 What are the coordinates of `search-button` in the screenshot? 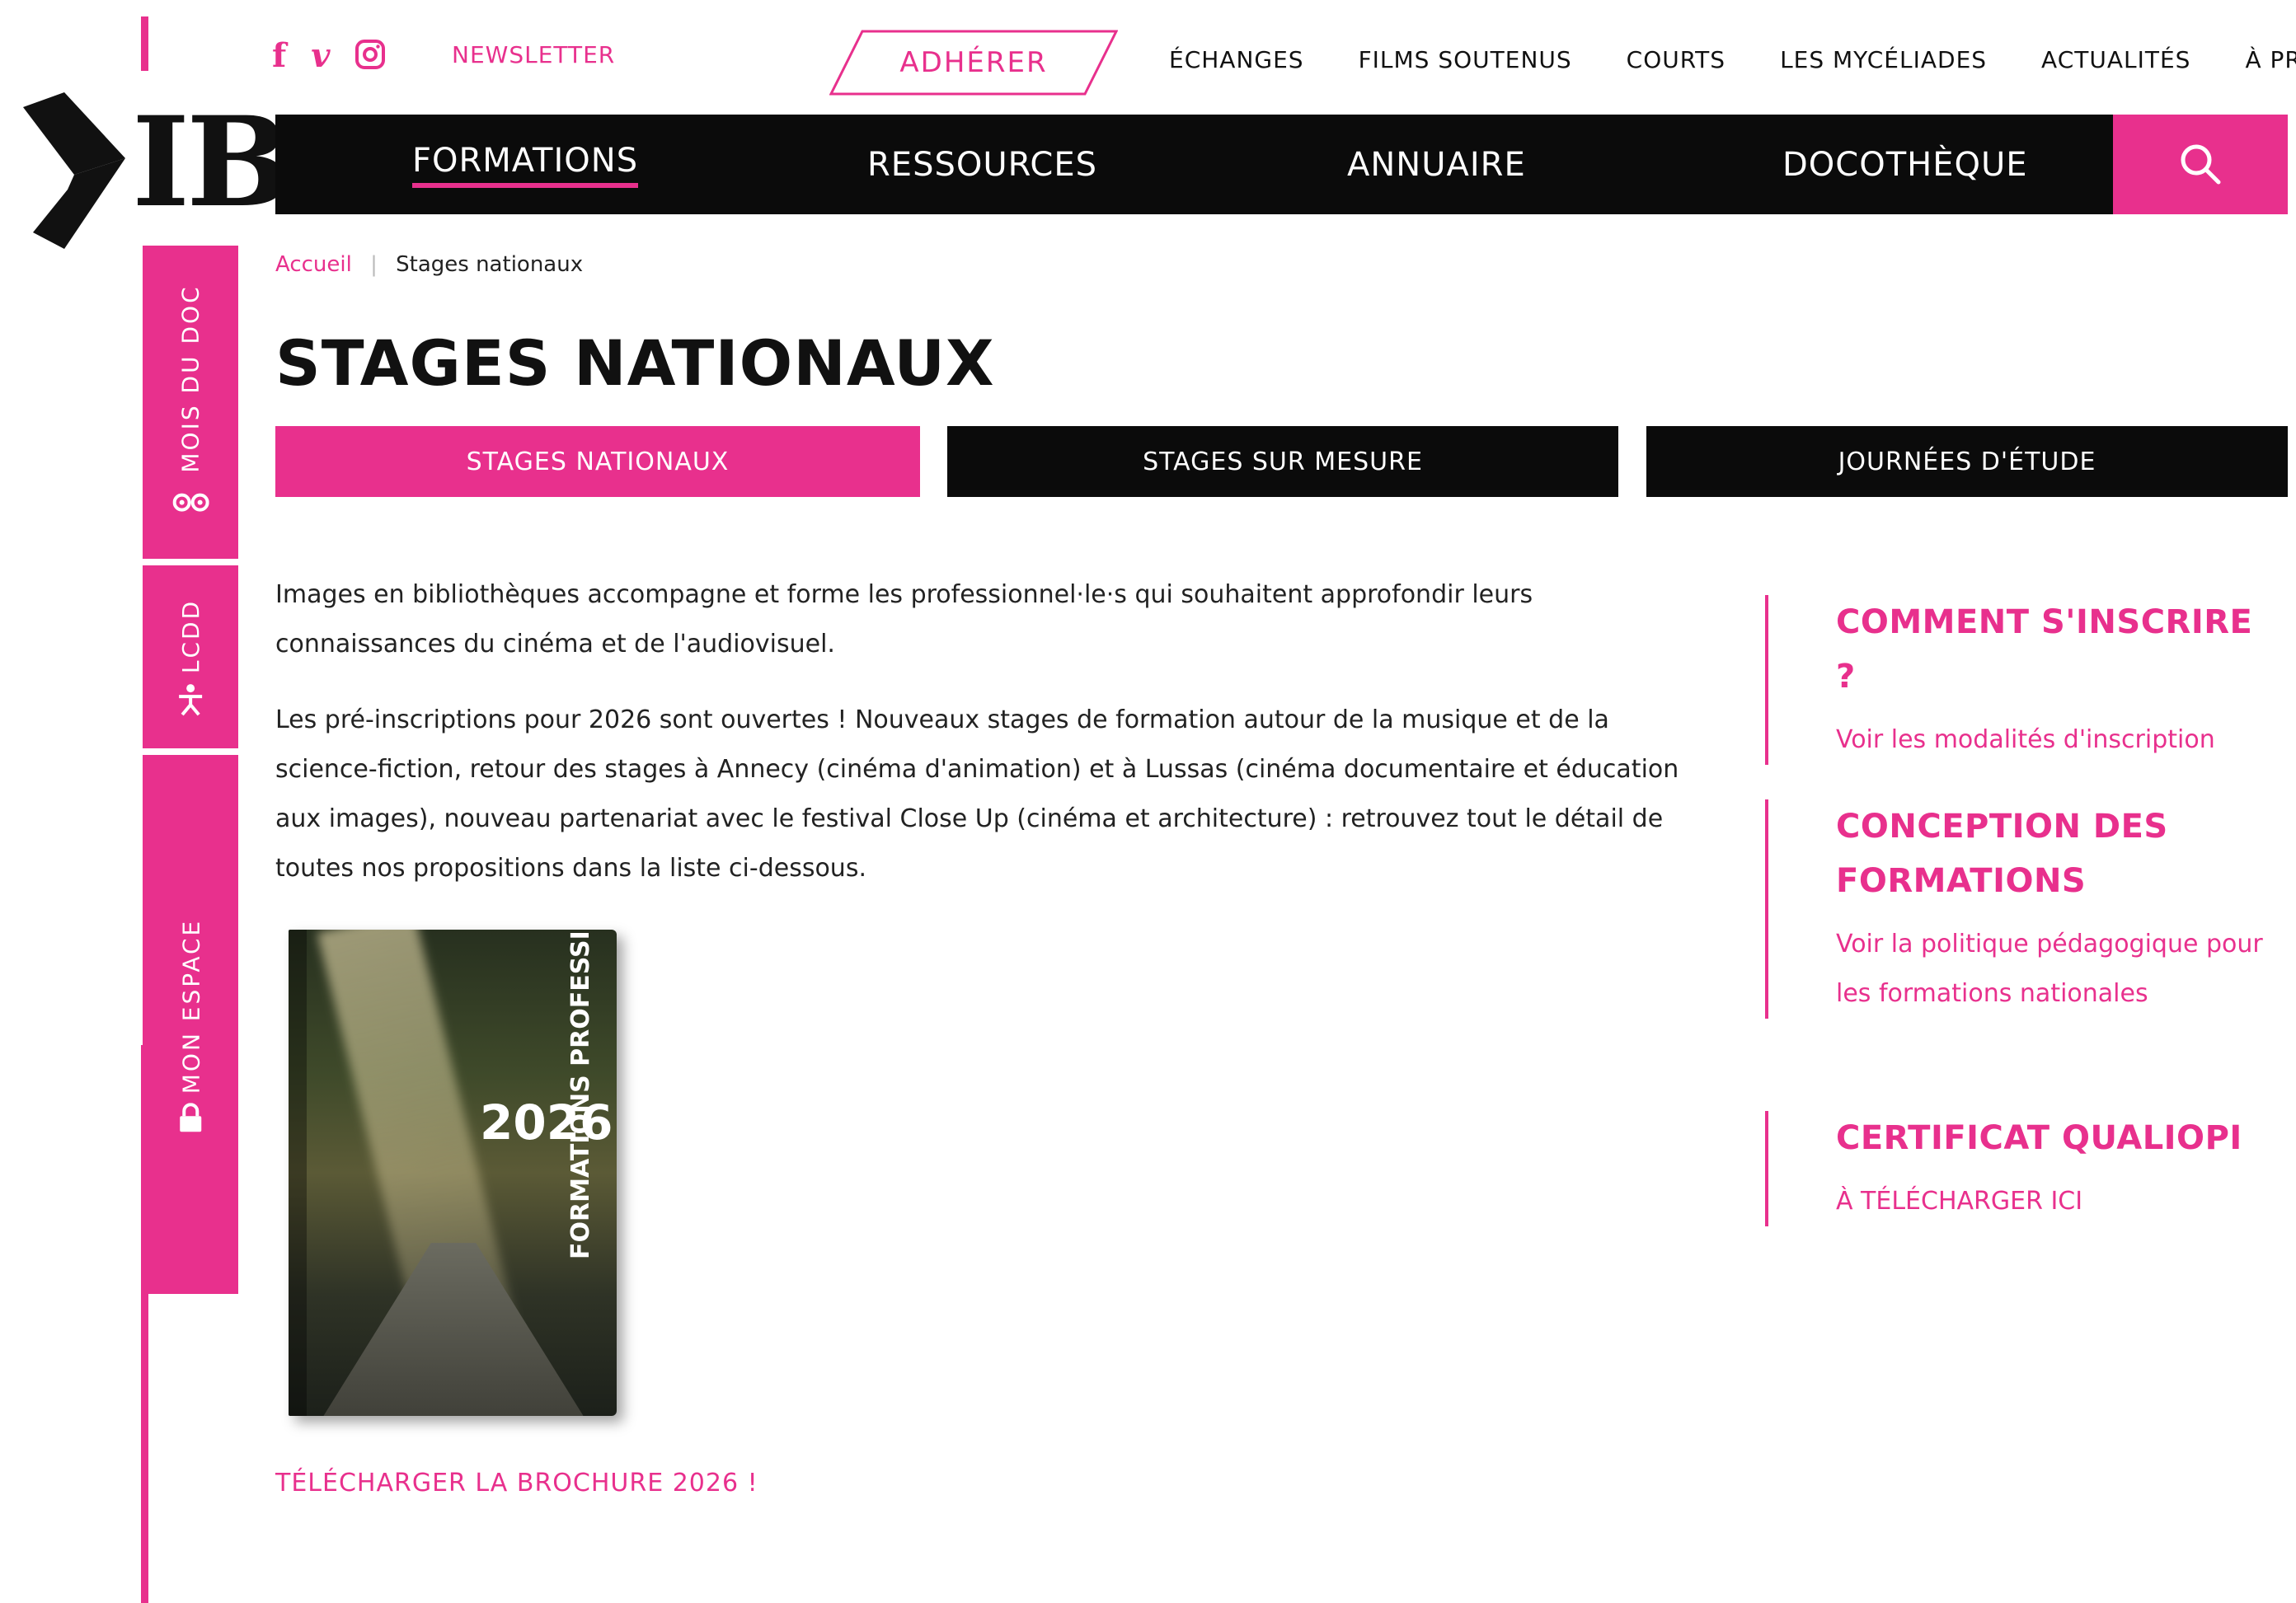 It's located at (2201, 164).